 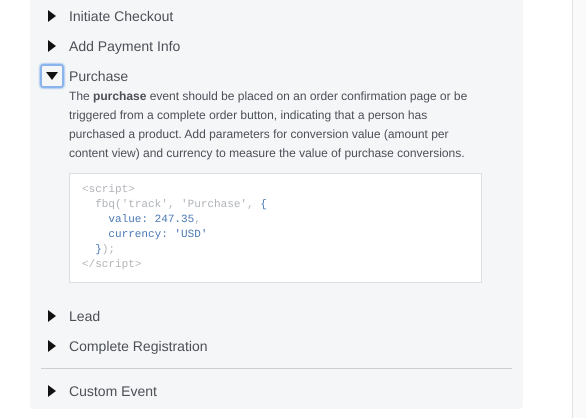 I want to click on event-description: The purchase event should be placed on an order confirmation page or be triggered from a complete order button, indicating that a person has purchased a product. Add parameters for conversion value (amount per content view) and currency to measure the value of purchase conversions., so click(x=268, y=125).